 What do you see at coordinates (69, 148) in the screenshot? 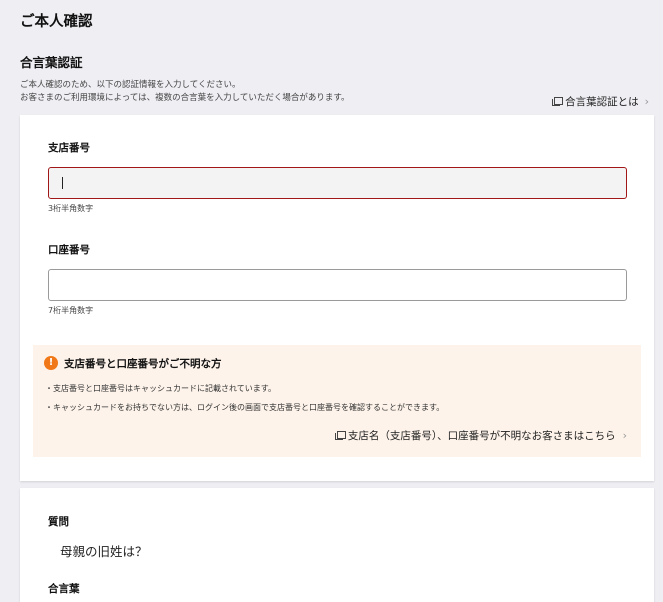
I see `branch-number-label: 支店番号` at bounding box center [69, 148].